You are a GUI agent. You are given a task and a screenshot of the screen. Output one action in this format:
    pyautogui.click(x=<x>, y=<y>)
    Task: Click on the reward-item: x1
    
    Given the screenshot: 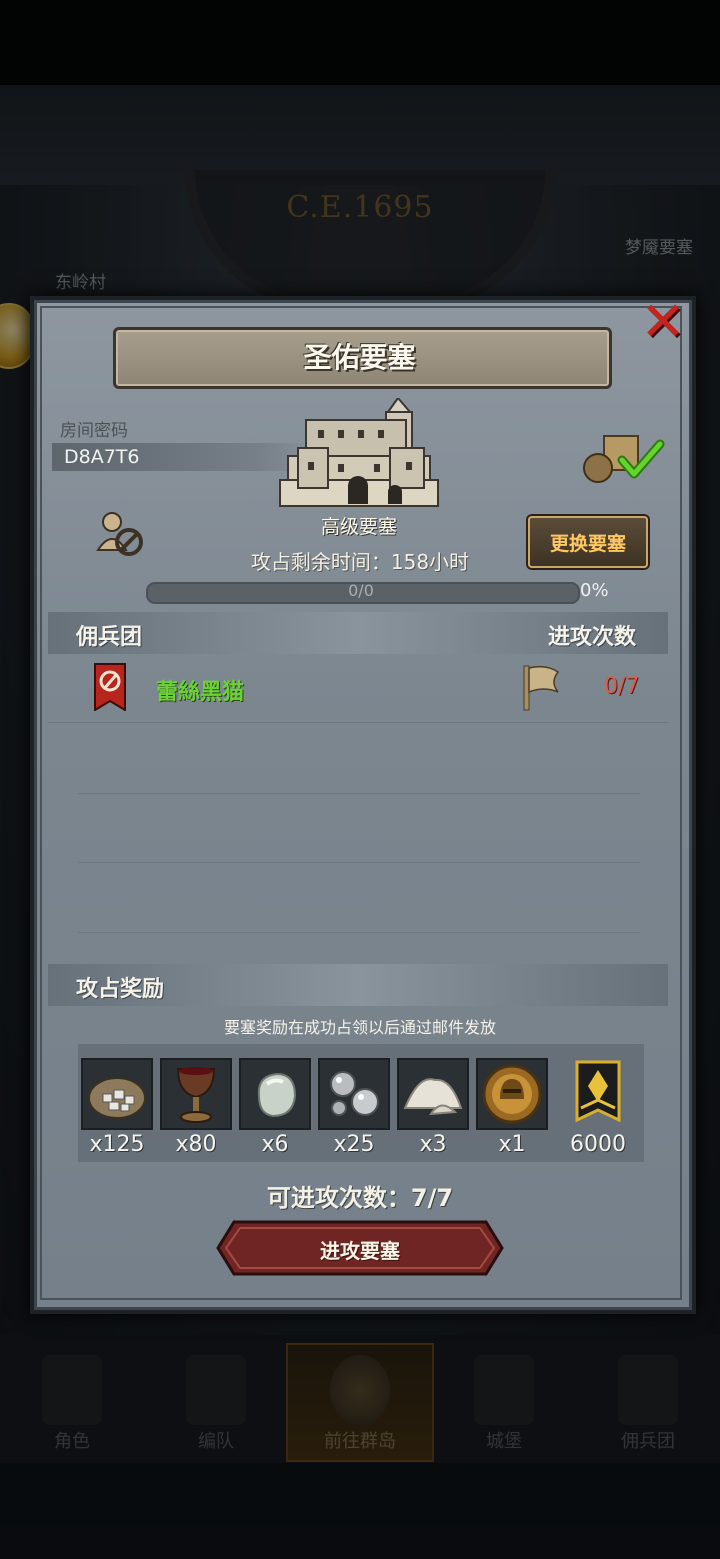 What is the action you would take?
    pyautogui.click(x=512, y=1107)
    